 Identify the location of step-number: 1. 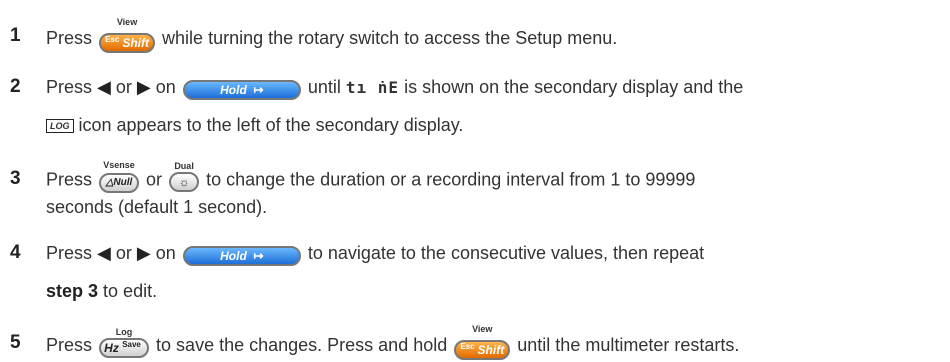
(15, 35).